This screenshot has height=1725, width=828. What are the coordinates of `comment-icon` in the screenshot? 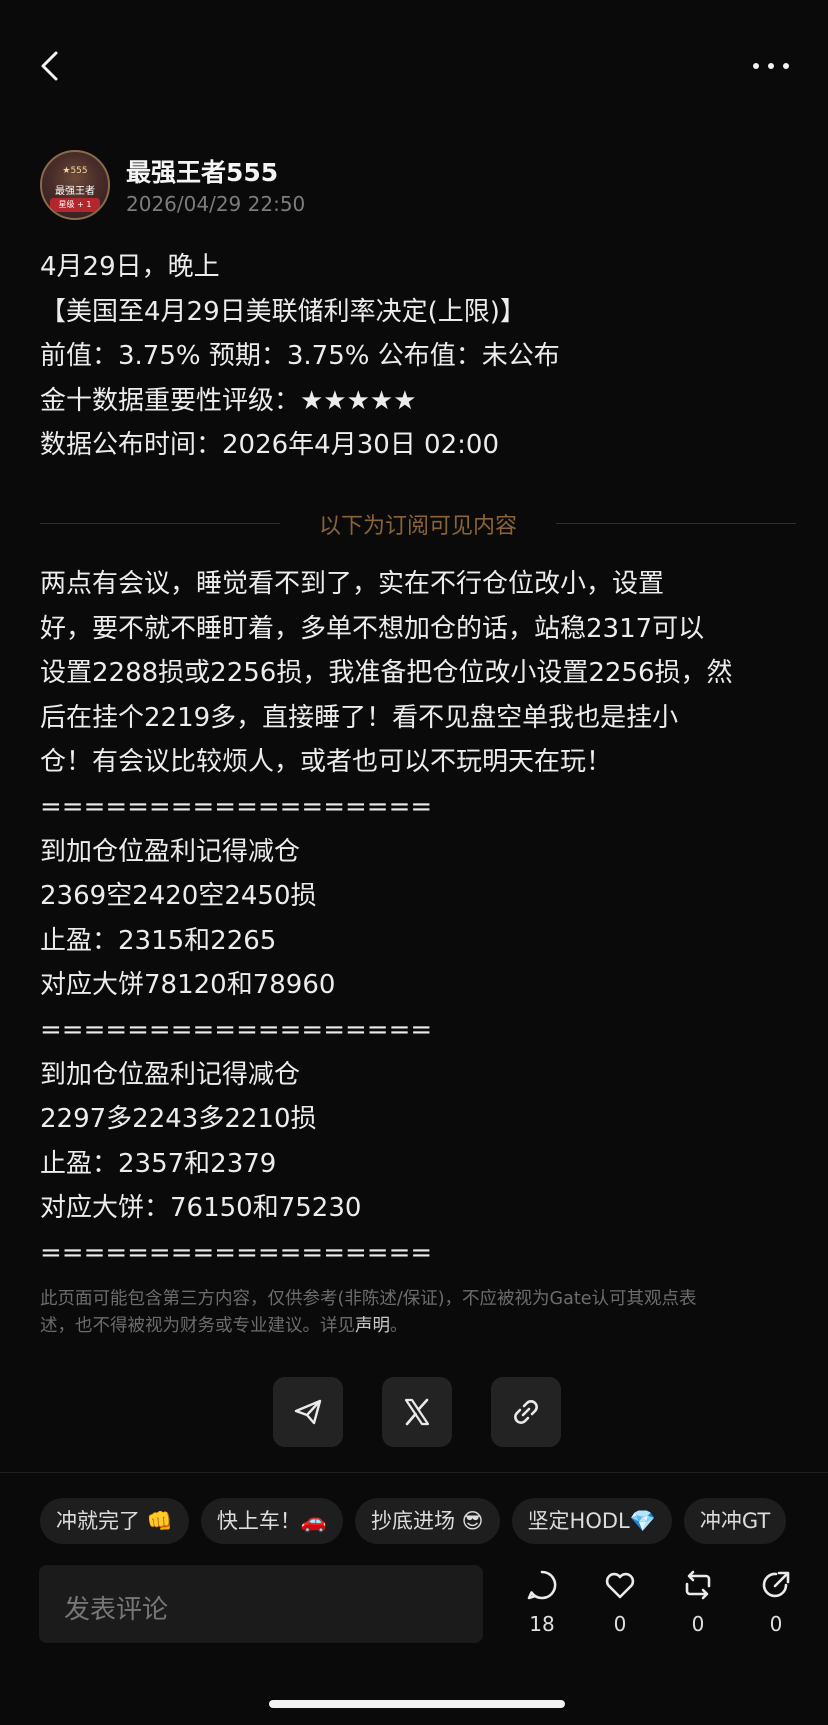 It's located at (542, 1585).